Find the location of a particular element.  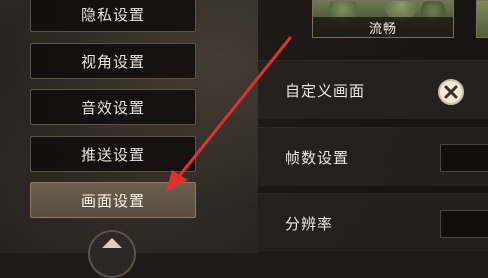

sidebar-item-sound: 音效设置 is located at coordinates (113, 107).